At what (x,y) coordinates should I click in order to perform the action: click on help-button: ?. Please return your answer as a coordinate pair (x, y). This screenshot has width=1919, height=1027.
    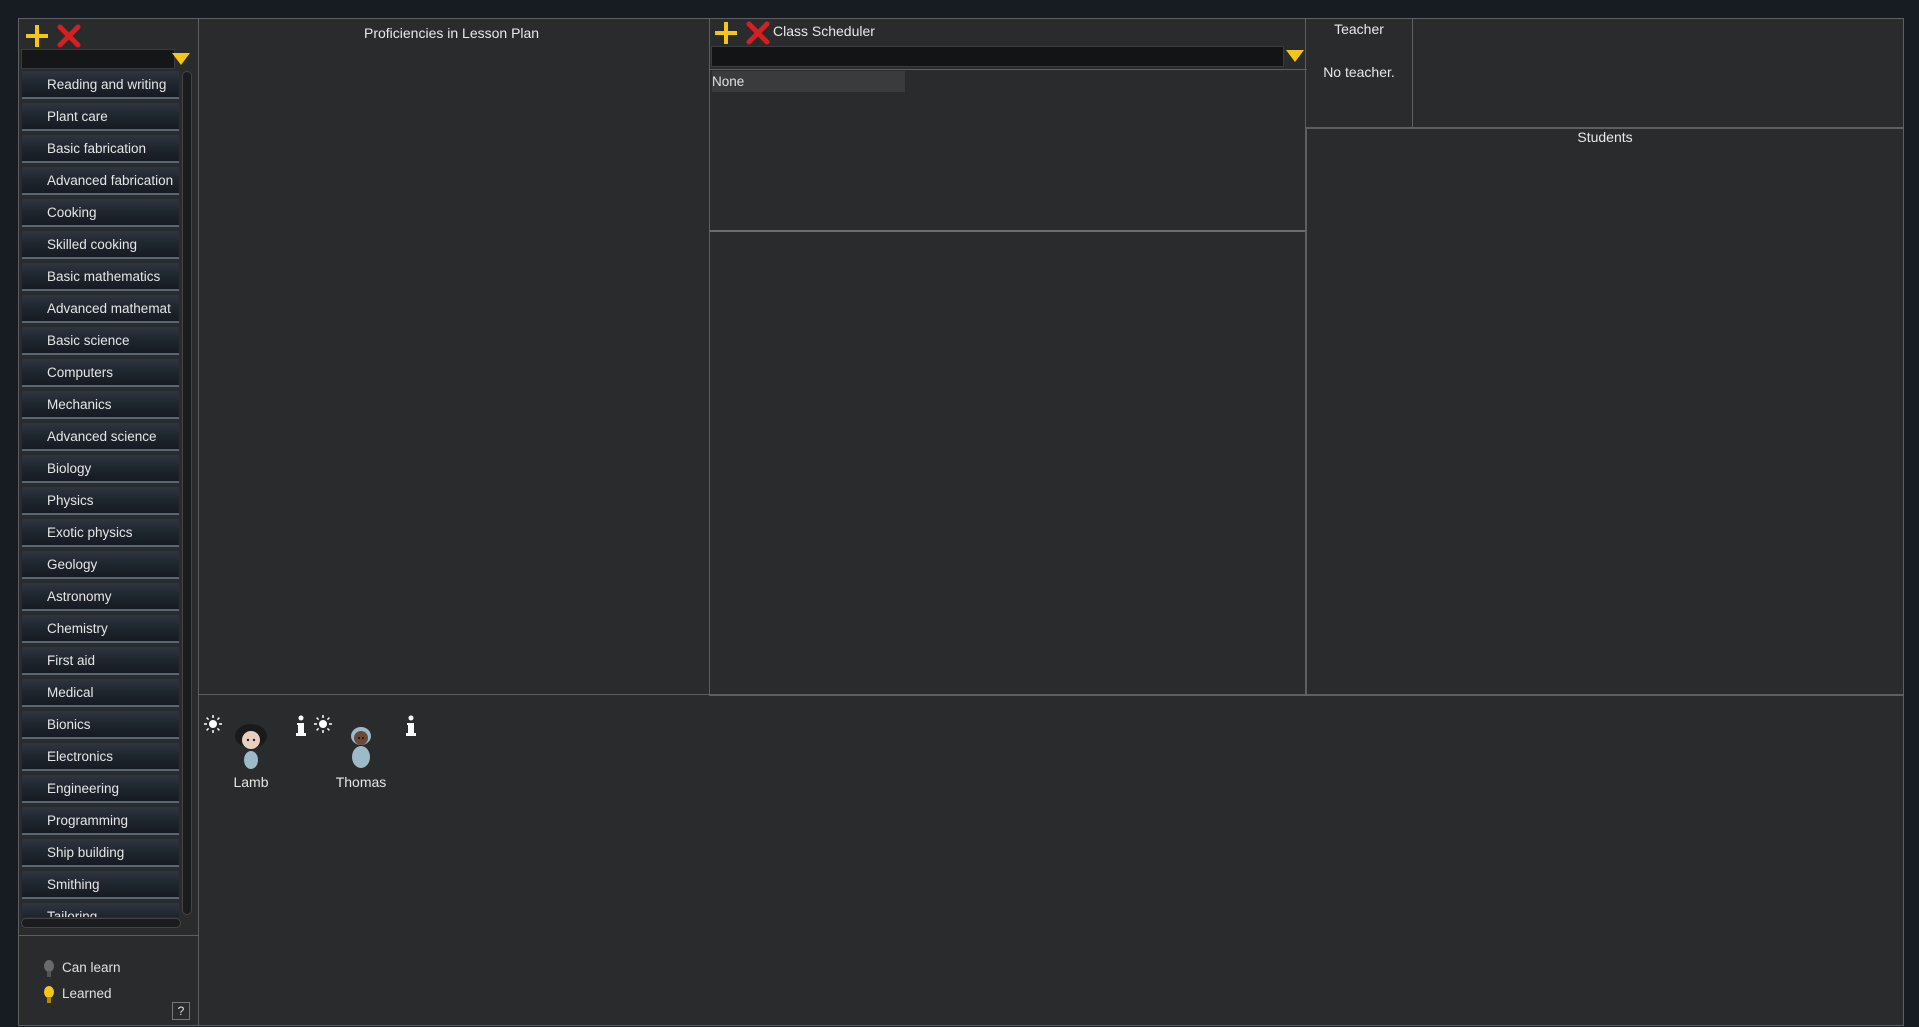
    Looking at the image, I should click on (181, 1011).